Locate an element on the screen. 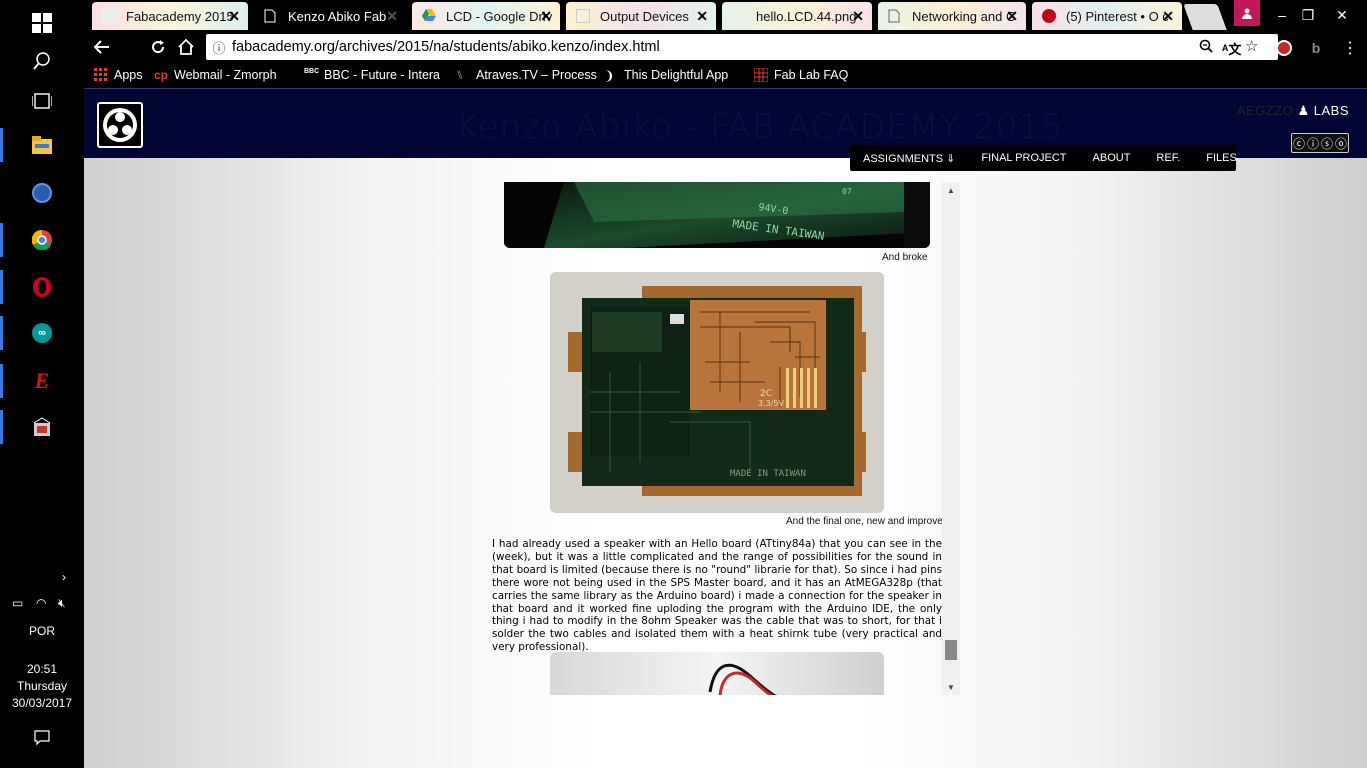 The height and width of the screenshot is (768, 1367). loading-arc-icon: ❩ is located at coordinates (609, 76).